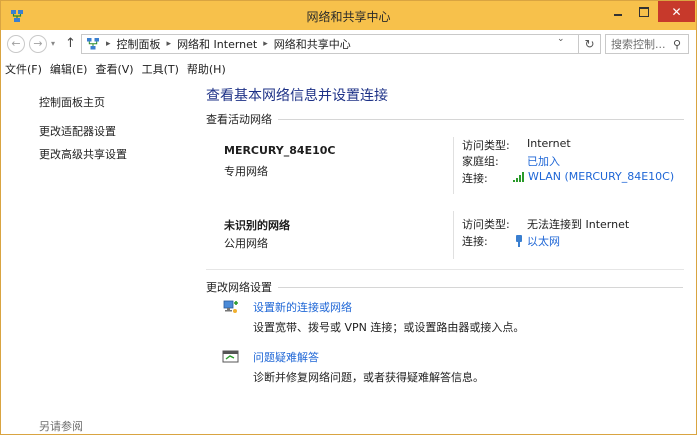  I want to click on forward-button: →, so click(38, 44).